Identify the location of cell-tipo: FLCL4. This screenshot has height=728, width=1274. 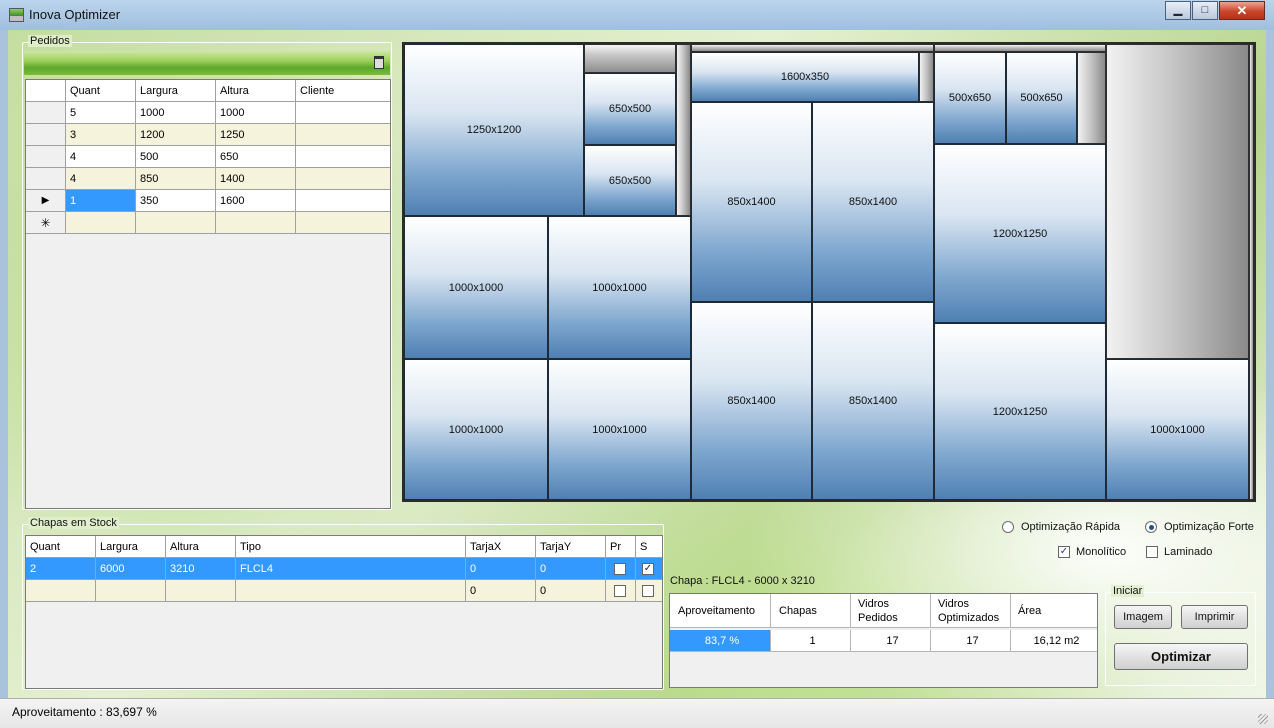
(351, 569).